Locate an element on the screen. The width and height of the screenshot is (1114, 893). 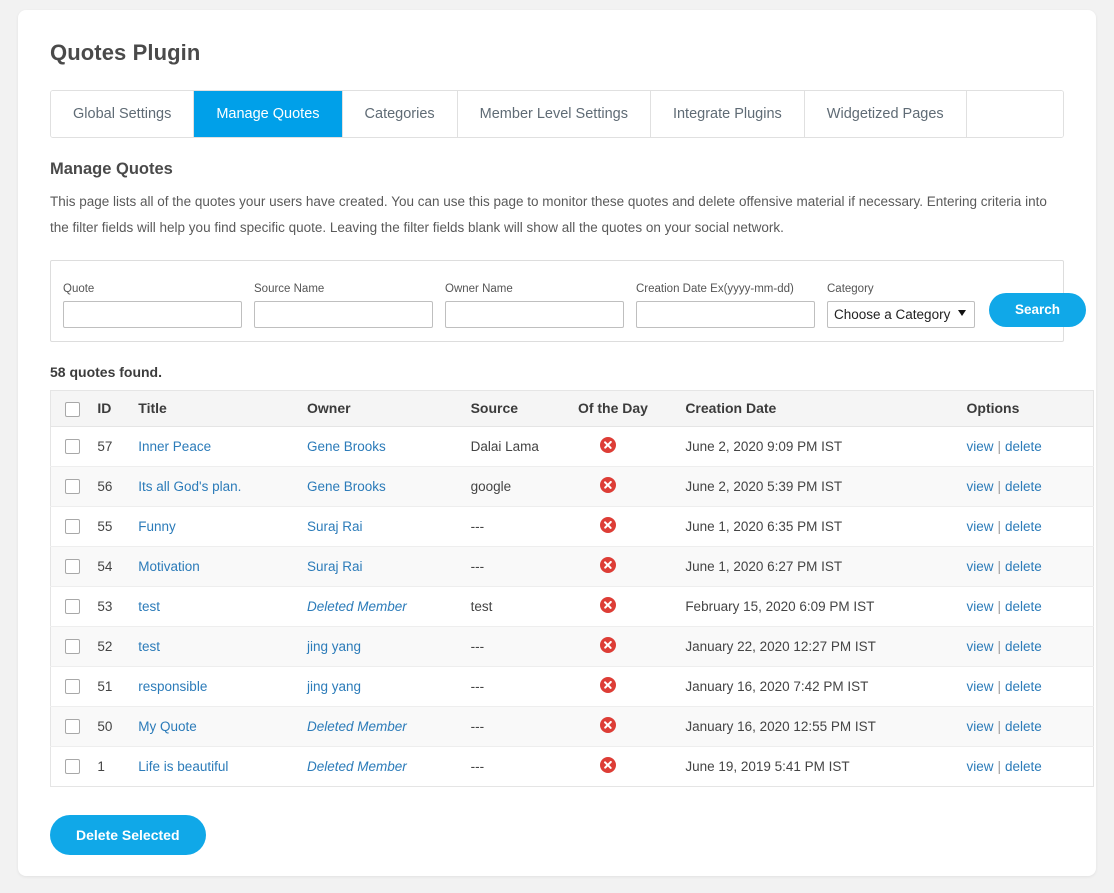
owner-name-input is located at coordinates (534, 314).